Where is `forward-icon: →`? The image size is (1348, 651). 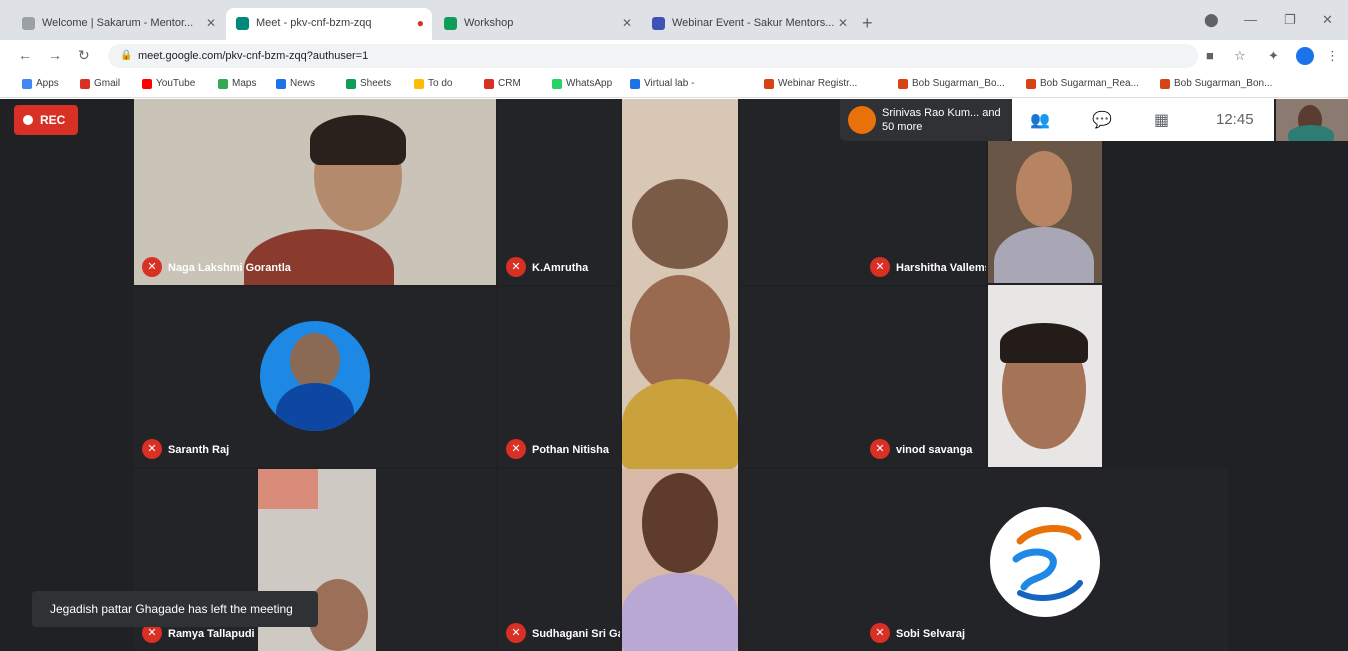 forward-icon: → is located at coordinates (55, 55).